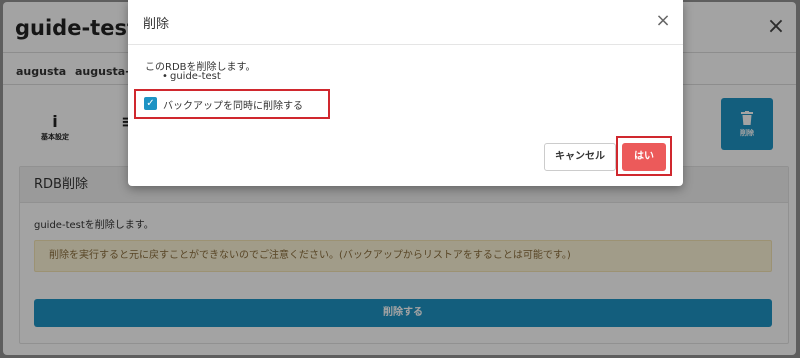 The height and width of the screenshot is (358, 800). I want to click on divider, so click(405, 44).